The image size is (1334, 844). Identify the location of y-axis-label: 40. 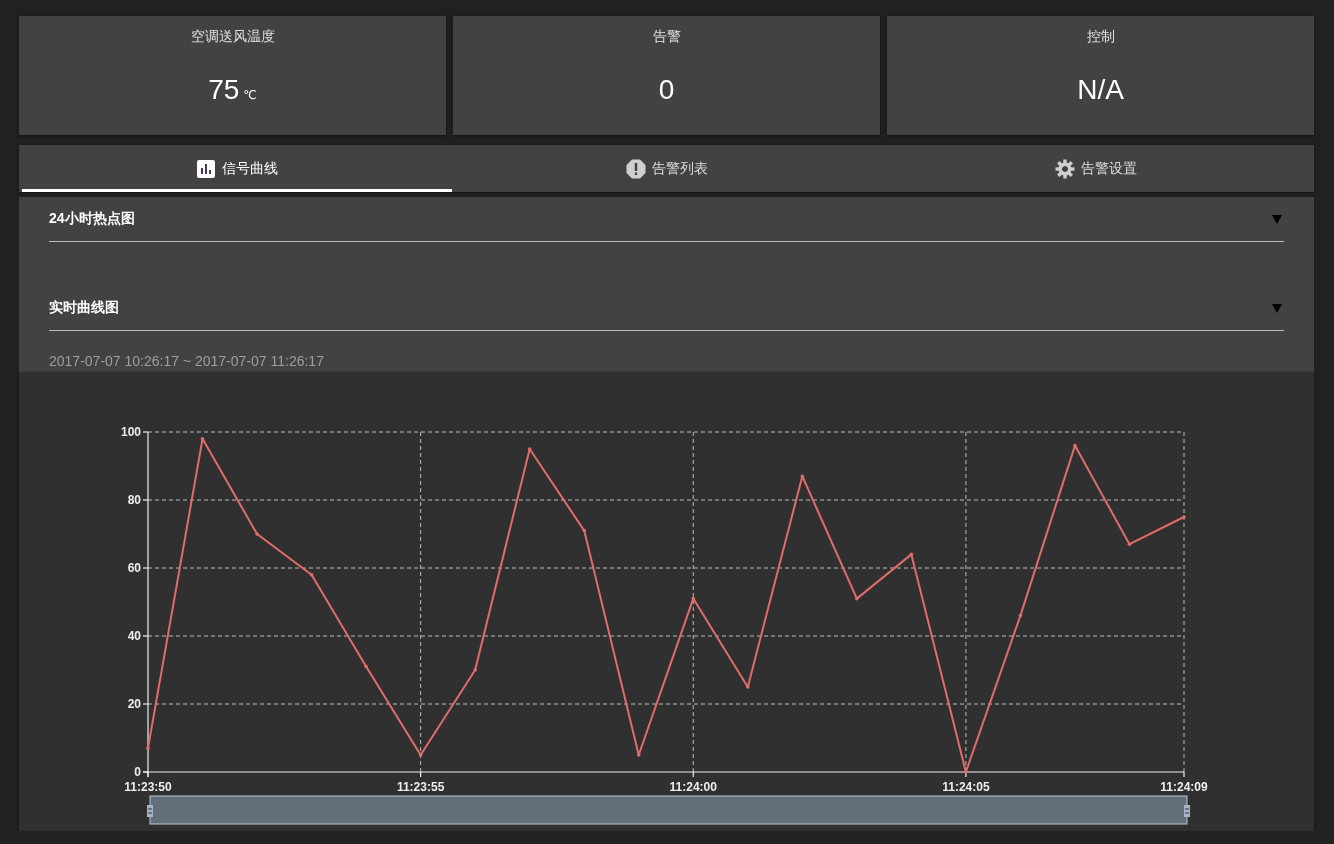
(134, 636).